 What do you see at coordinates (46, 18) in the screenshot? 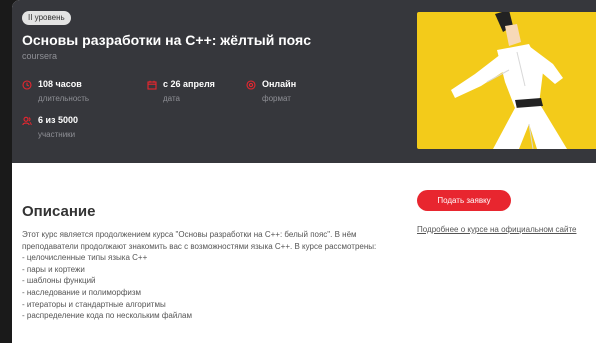
I see `level-badge: II уровень` at bounding box center [46, 18].